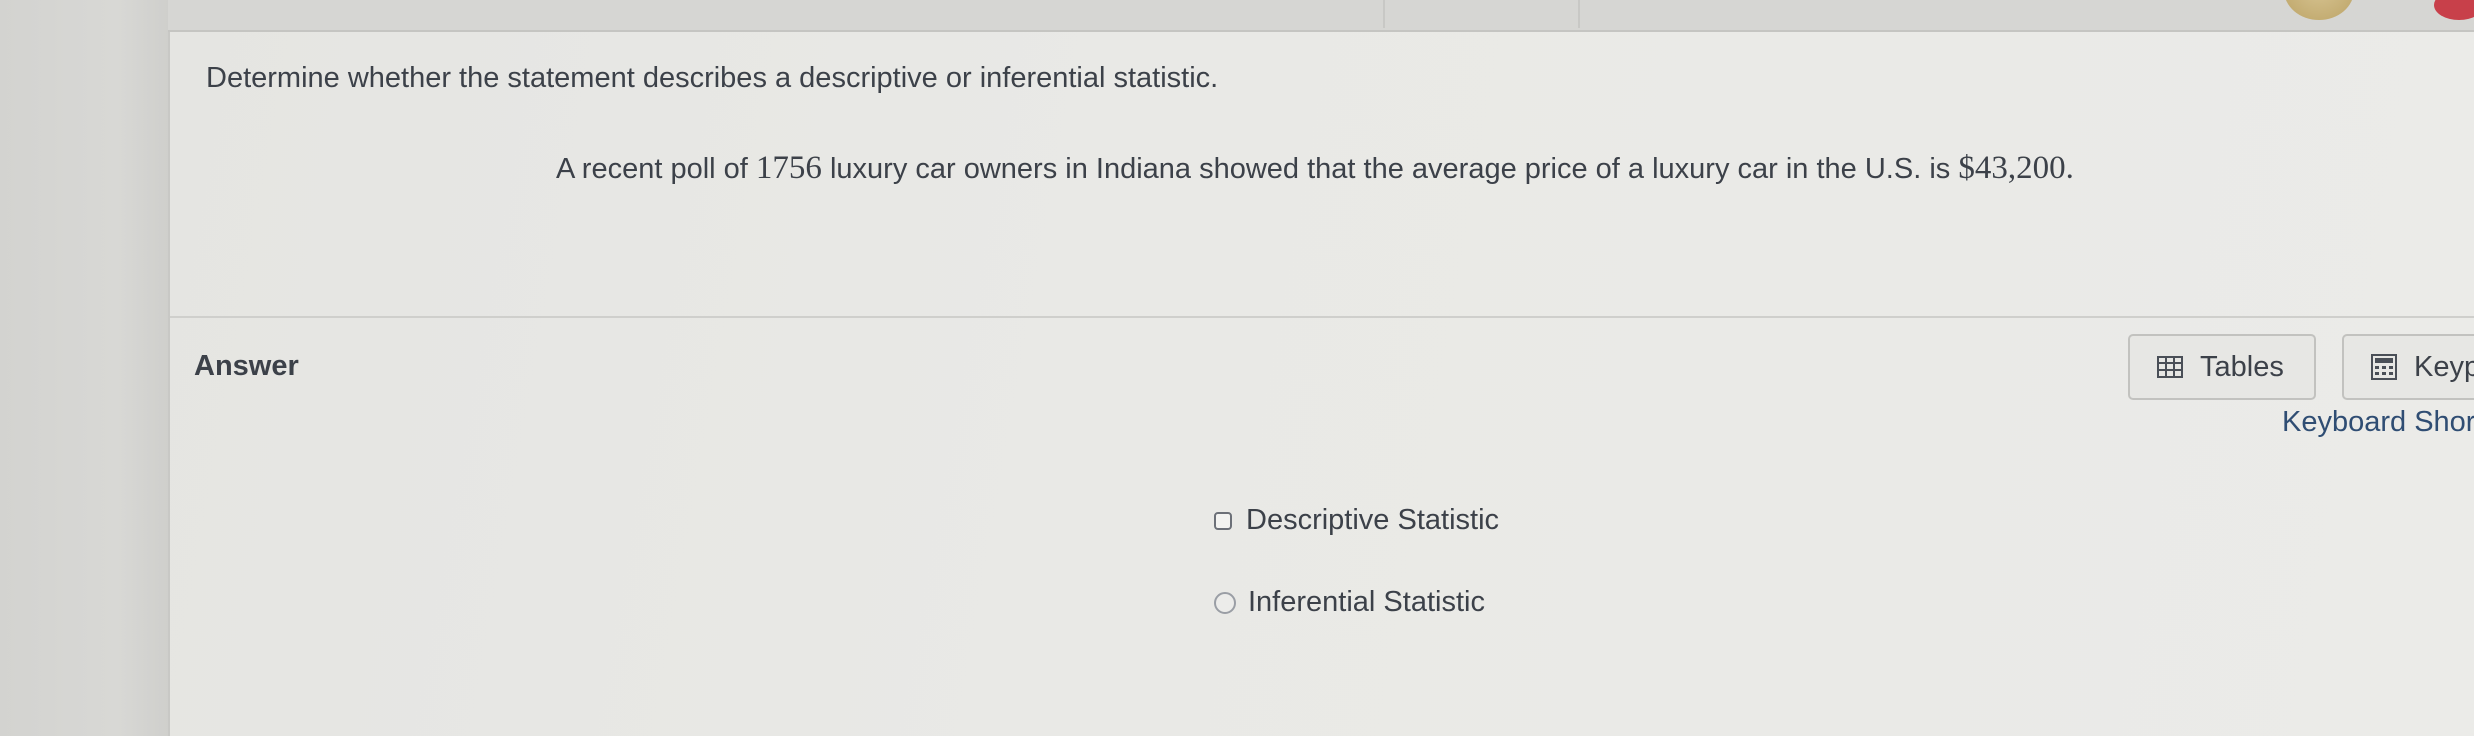 The width and height of the screenshot is (2474, 736). What do you see at coordinates (84, 368) in the screenshot?
I see `left-gutter` at bounding box center [84, 368].